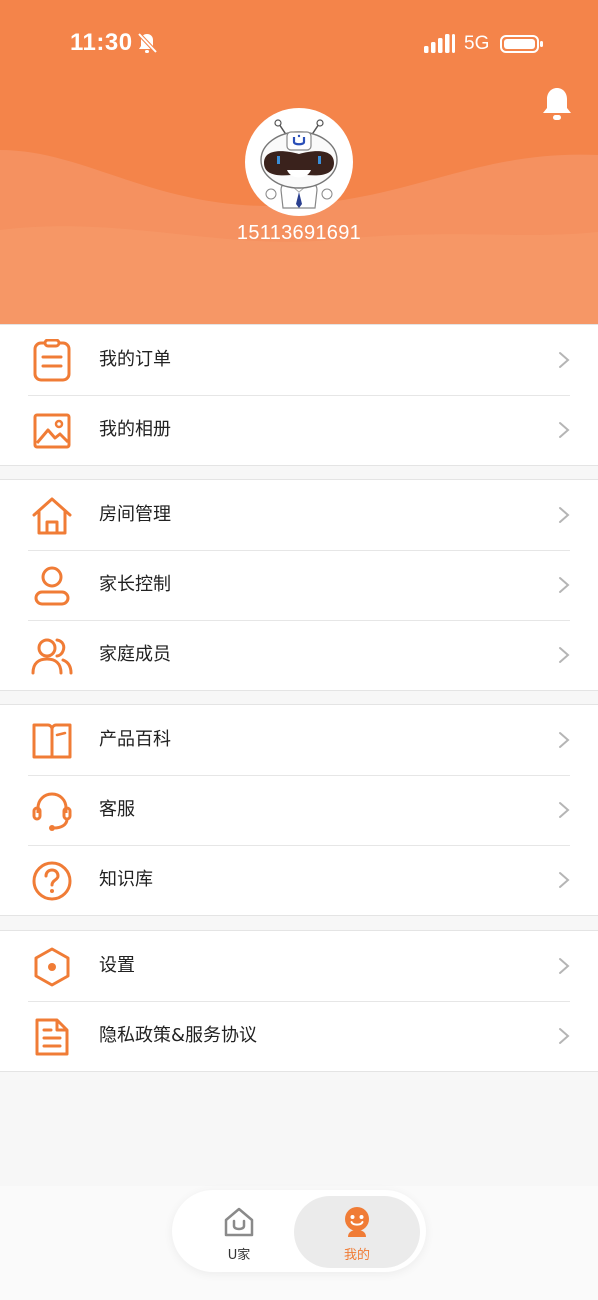 The height and width of the screenshot is (1300, 598). Describe the element at coordinates (299, 233) in the screenshot. I see `user-phone-number: 15113691691` at that location.